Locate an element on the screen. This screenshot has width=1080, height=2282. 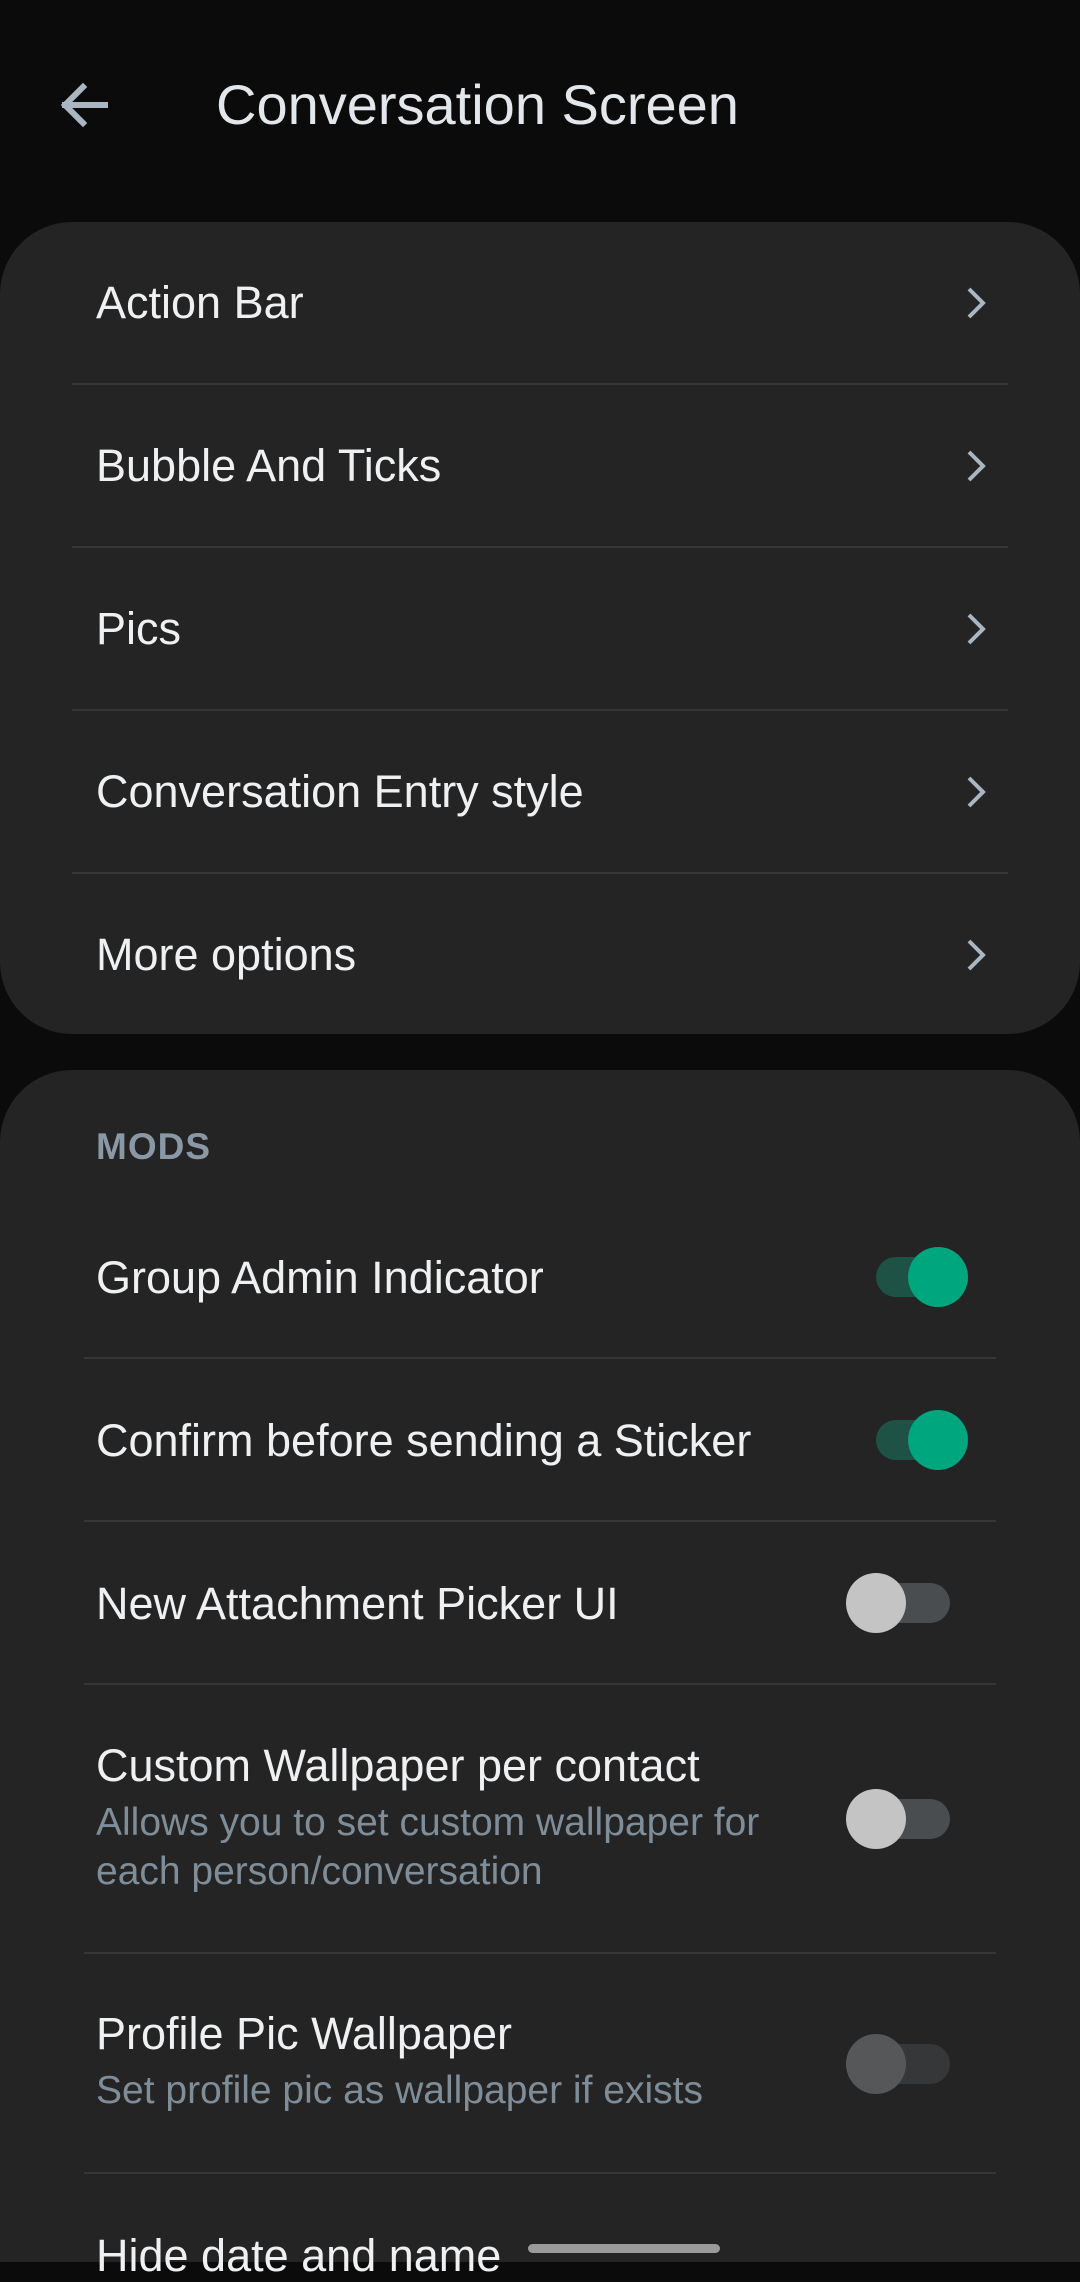
menu-item-pics: Pics is located at coordinates (540, 629).